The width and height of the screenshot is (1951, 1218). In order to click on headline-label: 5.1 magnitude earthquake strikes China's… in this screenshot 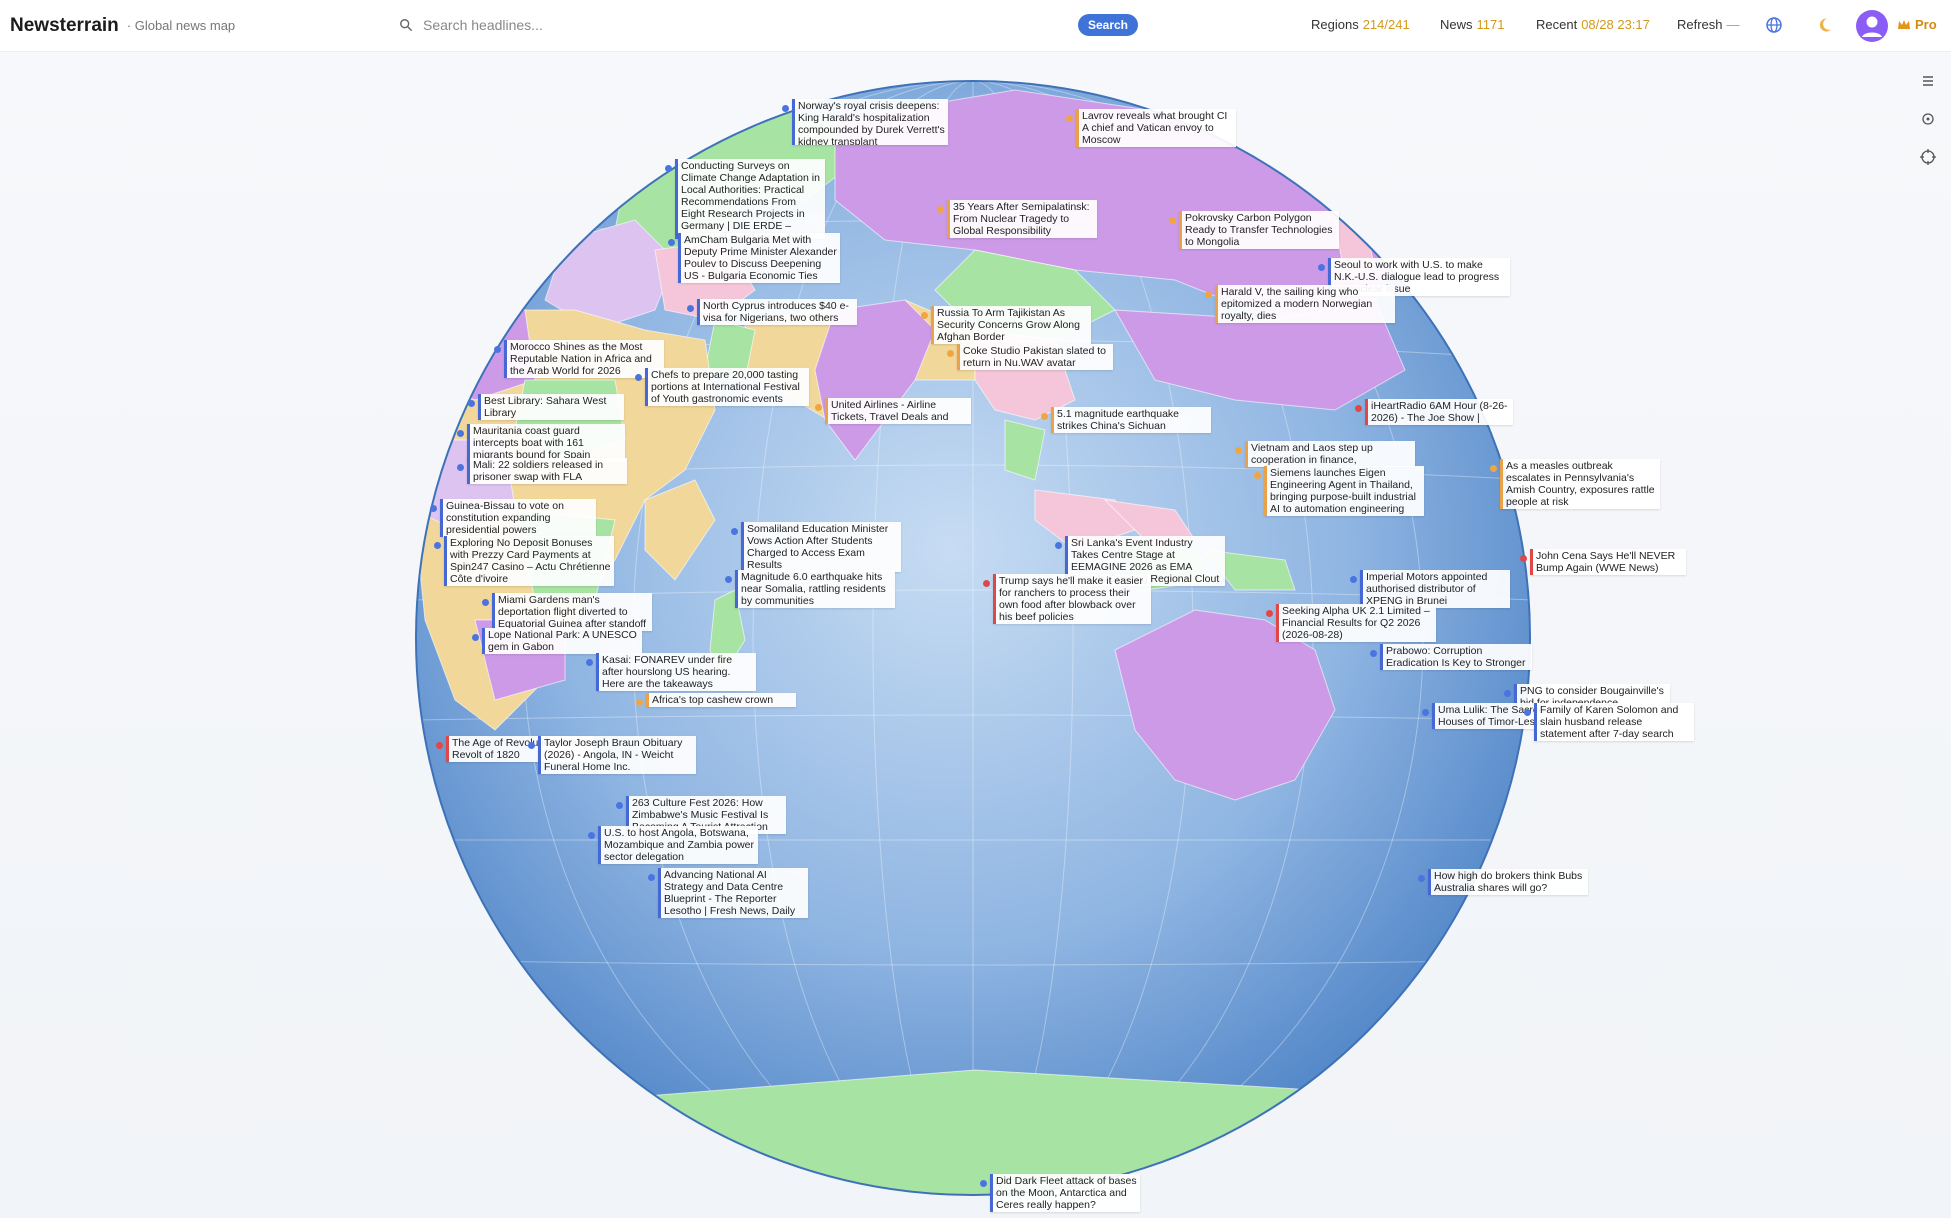, I will do `click(1131, 420)`.